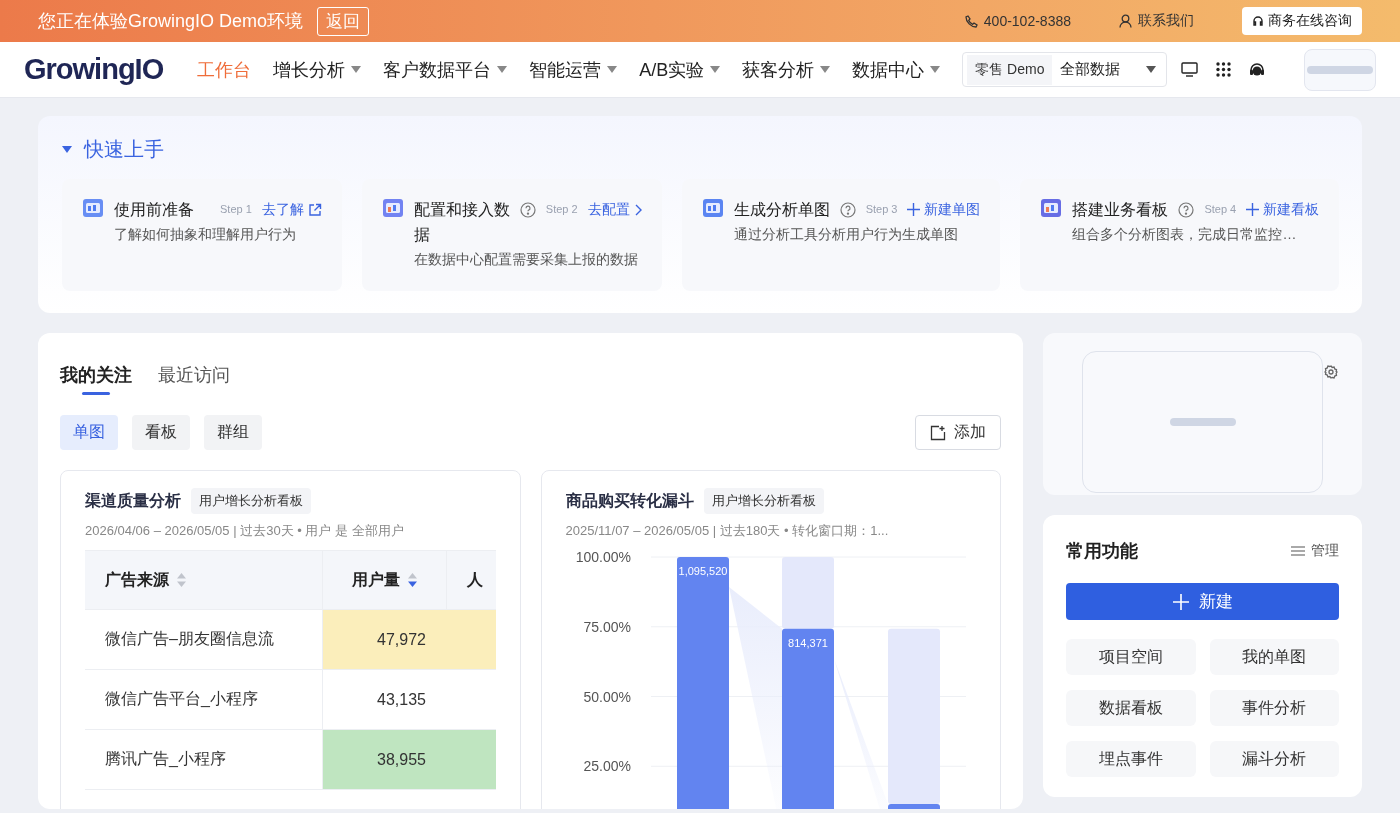 The height and width of the screenshot is (813, 1400). What do you see at coordinates (1131, 657) in the screenshot?
I see `shortcut-button: 项目空间` at bounding box center [1131, 657].